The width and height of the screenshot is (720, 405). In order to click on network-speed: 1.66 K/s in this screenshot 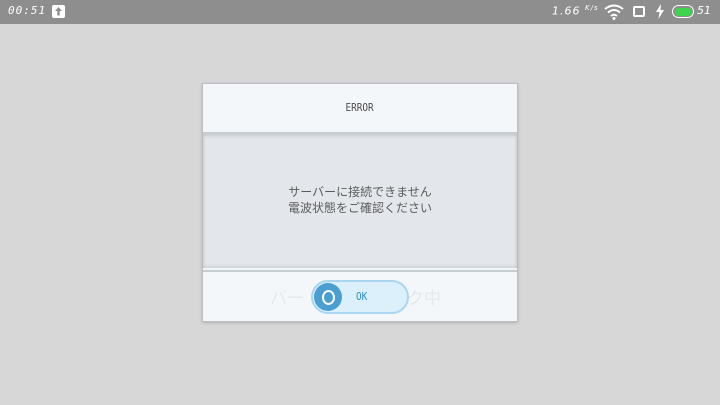, I will do `click(575, 11)`.